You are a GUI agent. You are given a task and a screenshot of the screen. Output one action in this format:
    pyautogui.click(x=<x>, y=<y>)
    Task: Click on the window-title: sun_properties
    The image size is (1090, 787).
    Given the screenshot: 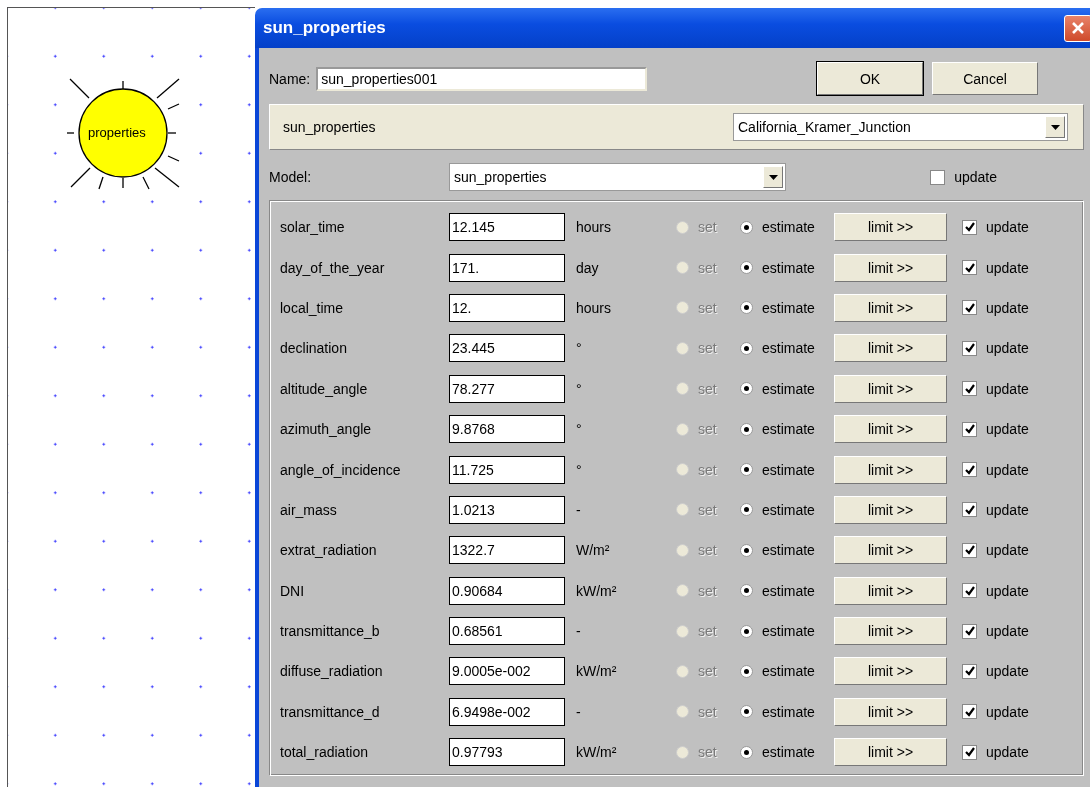 What is the action you would take?
    pyautogui.click(x=325, y=28)
    